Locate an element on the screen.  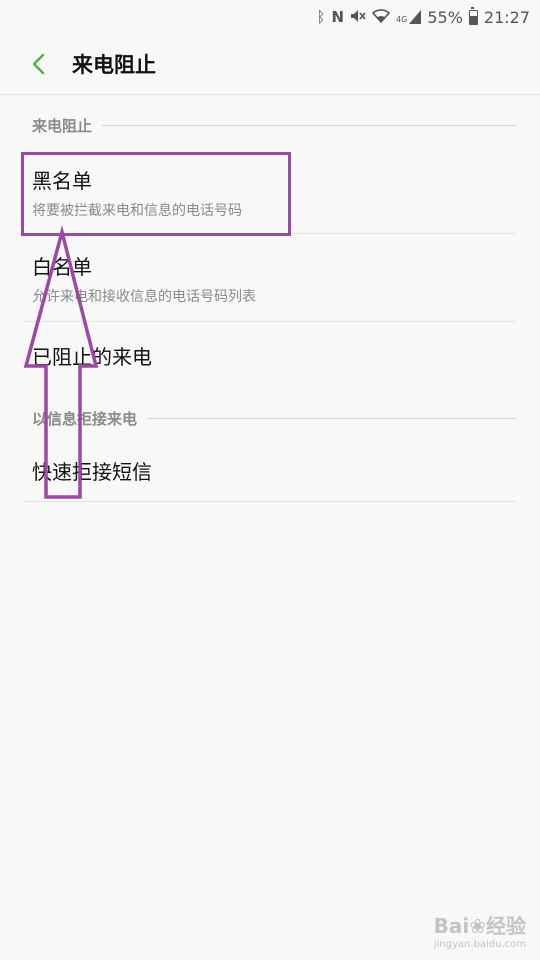
list-item-label: 快速拒接短信 is located at coordinates (92, 471).